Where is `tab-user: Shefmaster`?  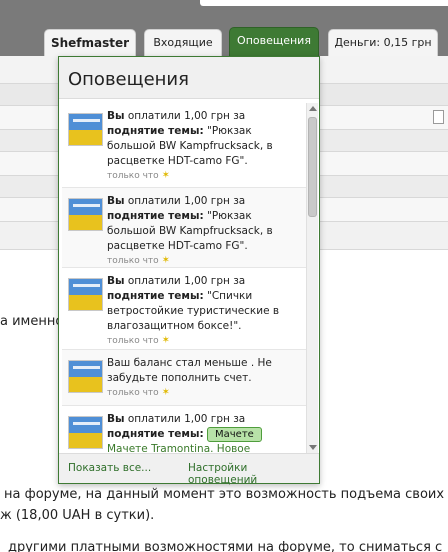
tab-user: Shefmaster is located at coordinates (90, 42).